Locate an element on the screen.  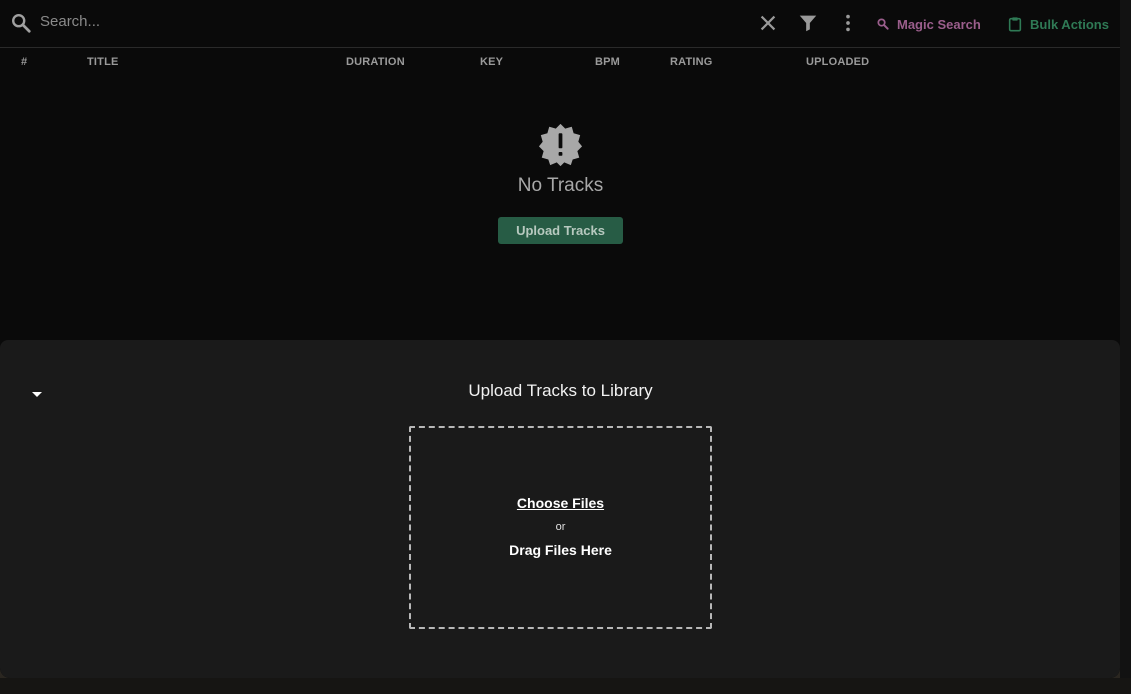
empty-state-title: No Tracks is located at coordinates (560, 185).